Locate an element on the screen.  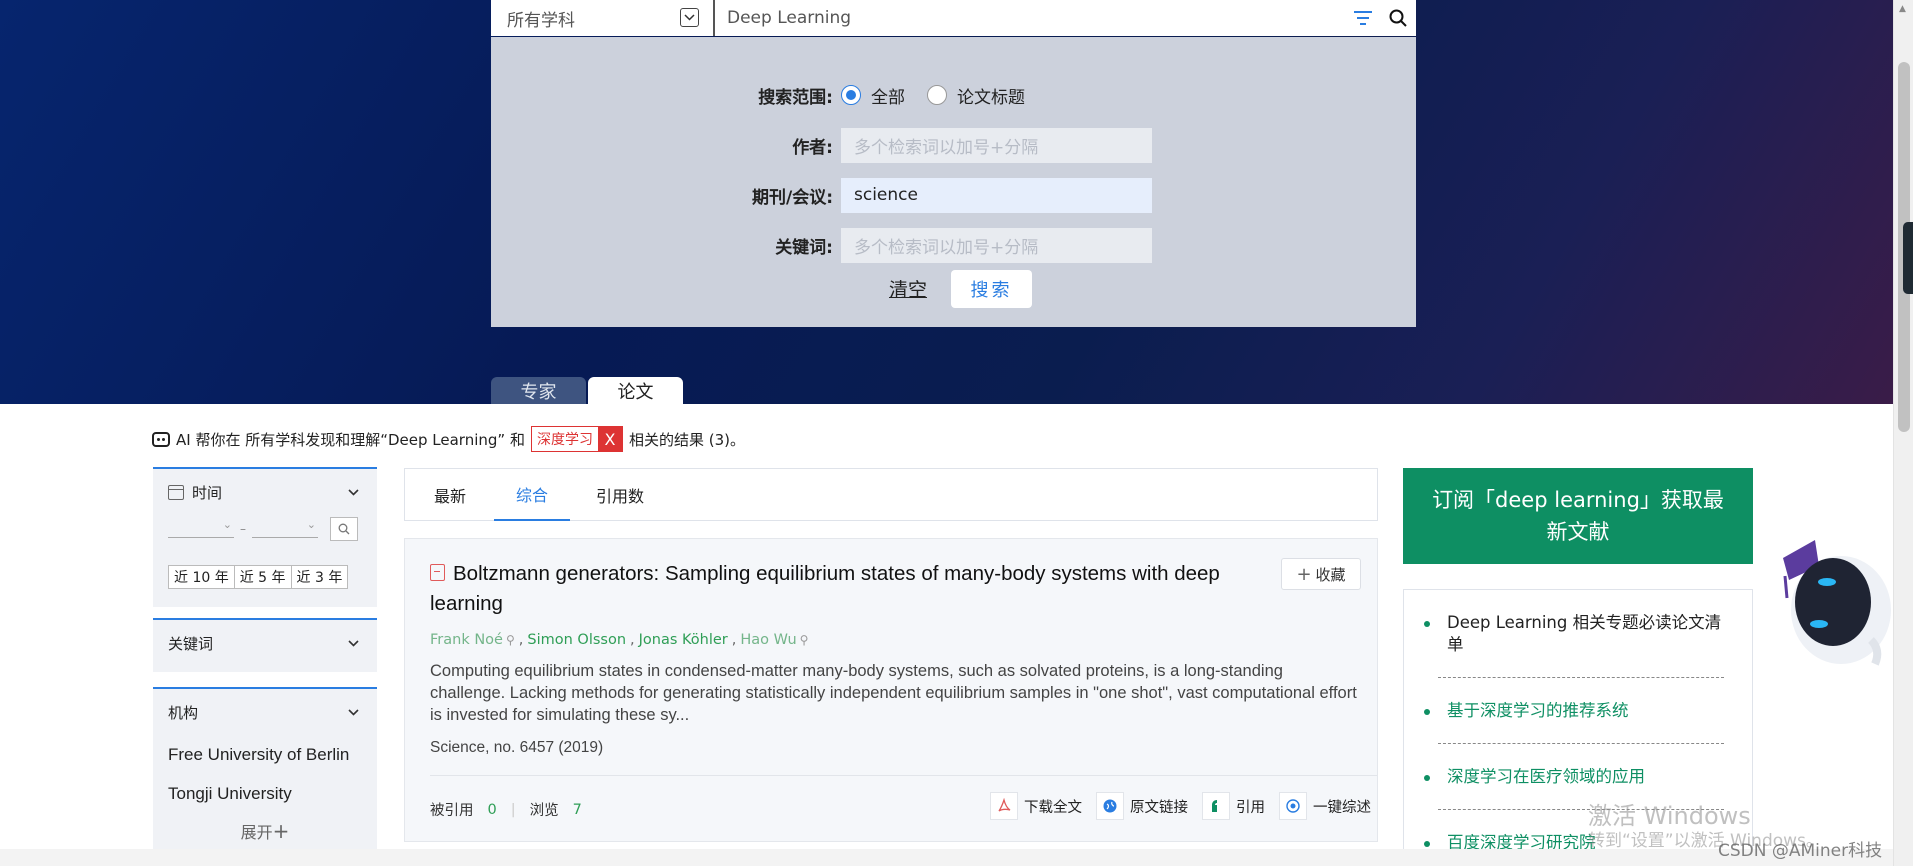
quick-year-3: 近 3 年 is located at coordinates (320, 577).